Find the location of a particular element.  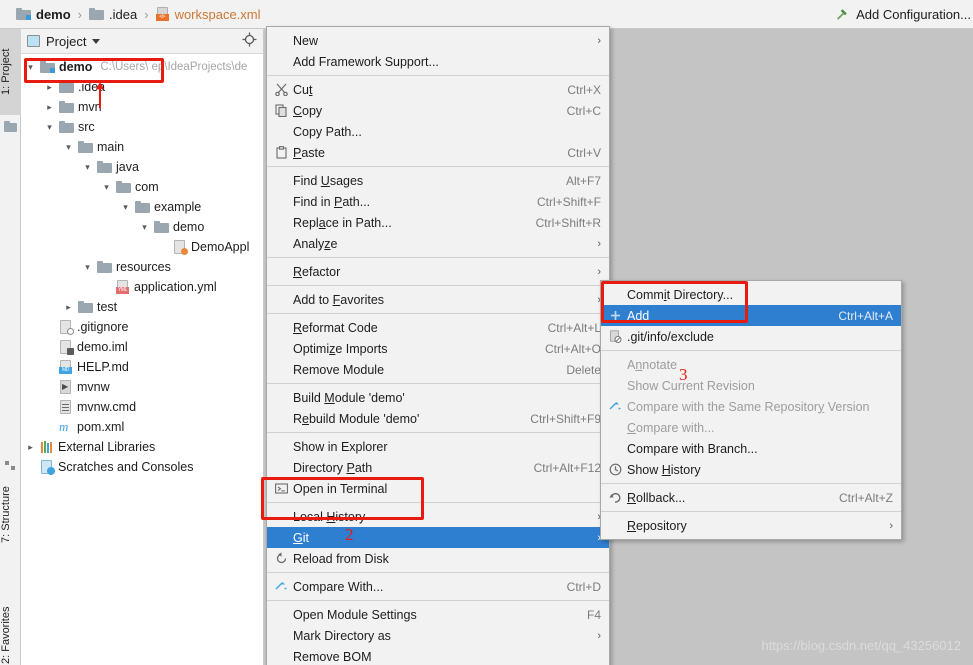

menu-item-cut: Cut Ctrl+X is located at coordinates (438, 89).